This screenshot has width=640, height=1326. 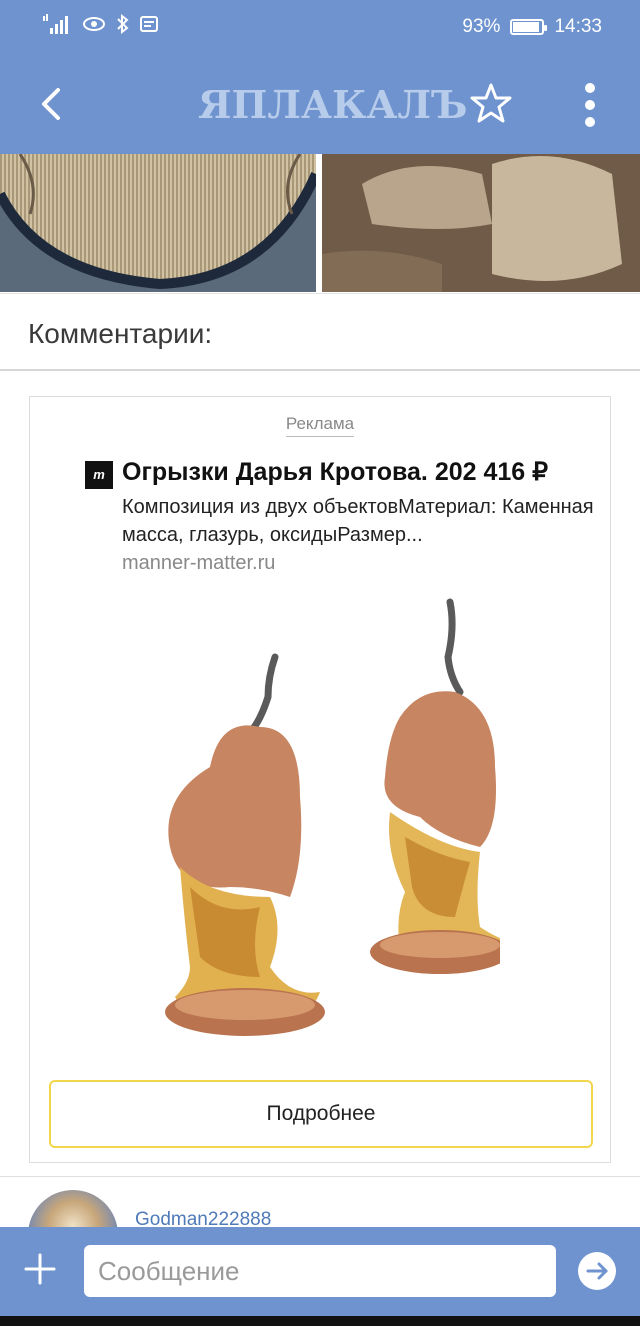 I want to click on clock: 14:33, so click(x=578, y=26).